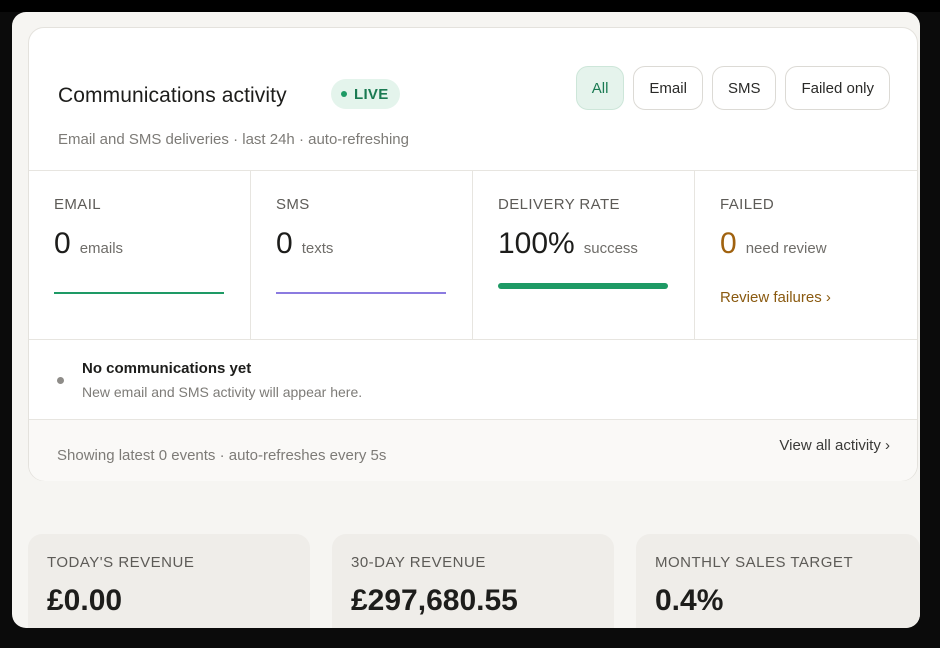  What do you see at coordinates (536, 243) in the screenshot?
I see `stat-number: 100%` at bounding box center [536, 243].